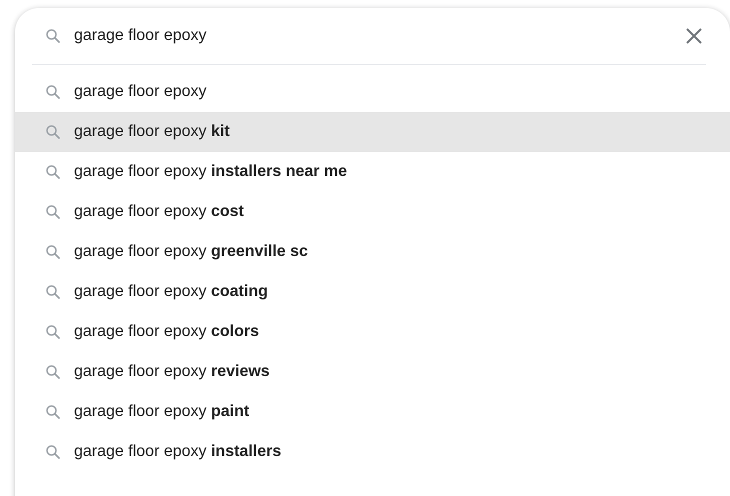 The width and height of the screenshot is (730, 496). I want to click on suggestion-item: garage floor epoxy paint, so click(372, 412).